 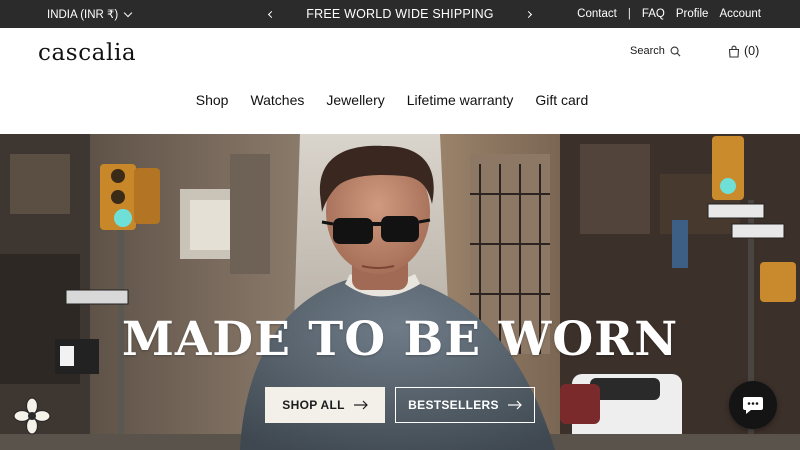 What do you see at coordinates (653, 14) in the screenshot?
I see `faq-link: FAQ` at bounding box center [653, 14].